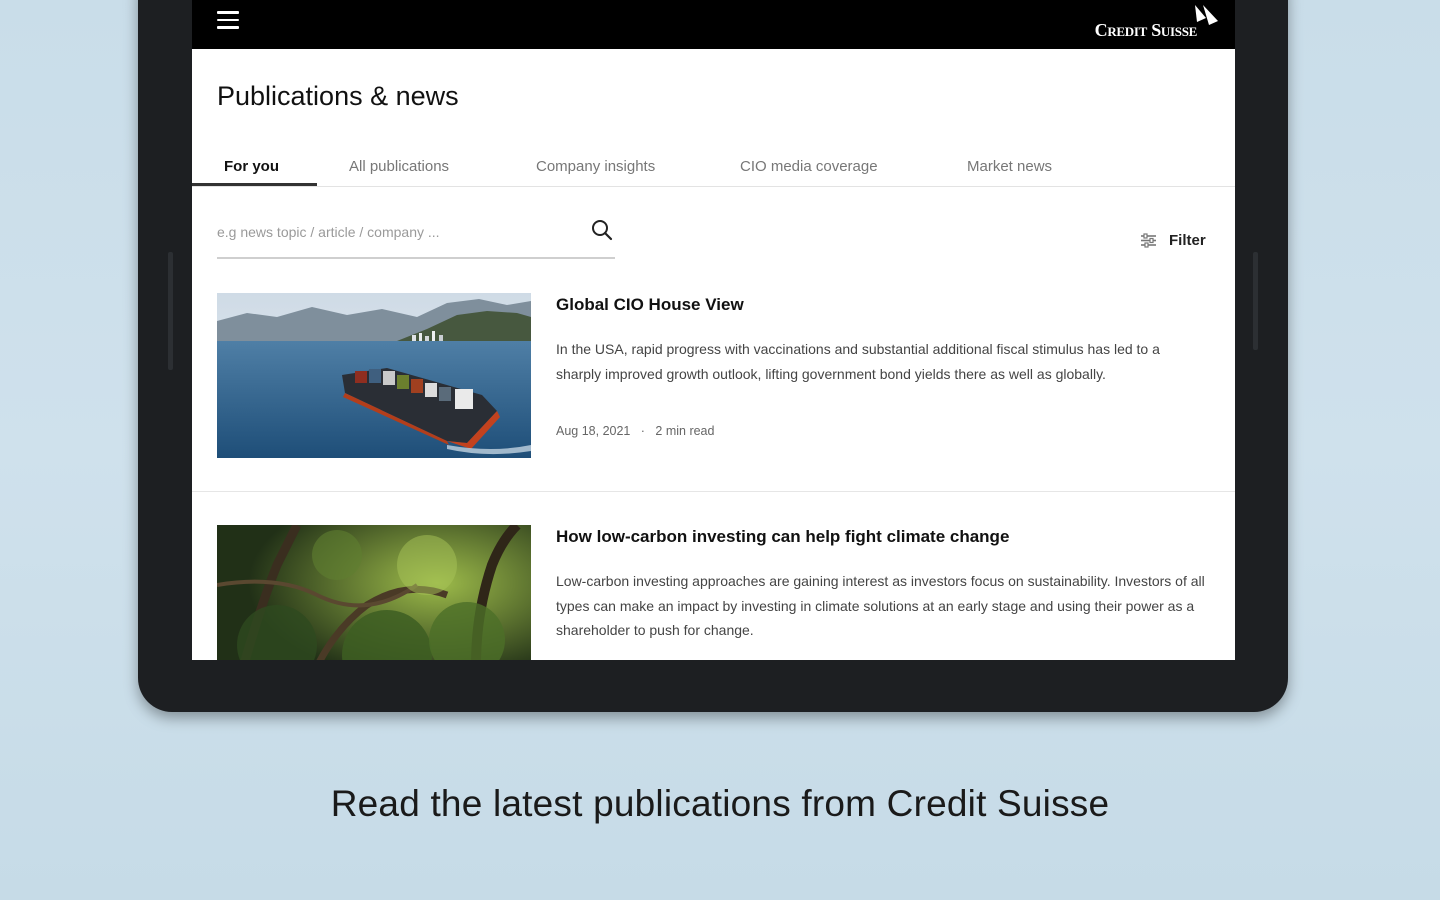 The image size is (1440, 900). I want to click on forest-photo, so click(374, 592).